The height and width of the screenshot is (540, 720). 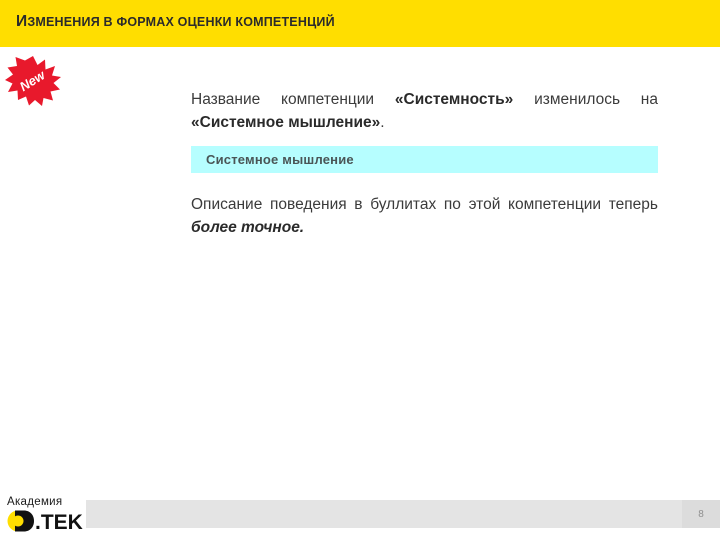 I want to click on p1-new-name: «Системное мышление», so click(x=286, y=122).